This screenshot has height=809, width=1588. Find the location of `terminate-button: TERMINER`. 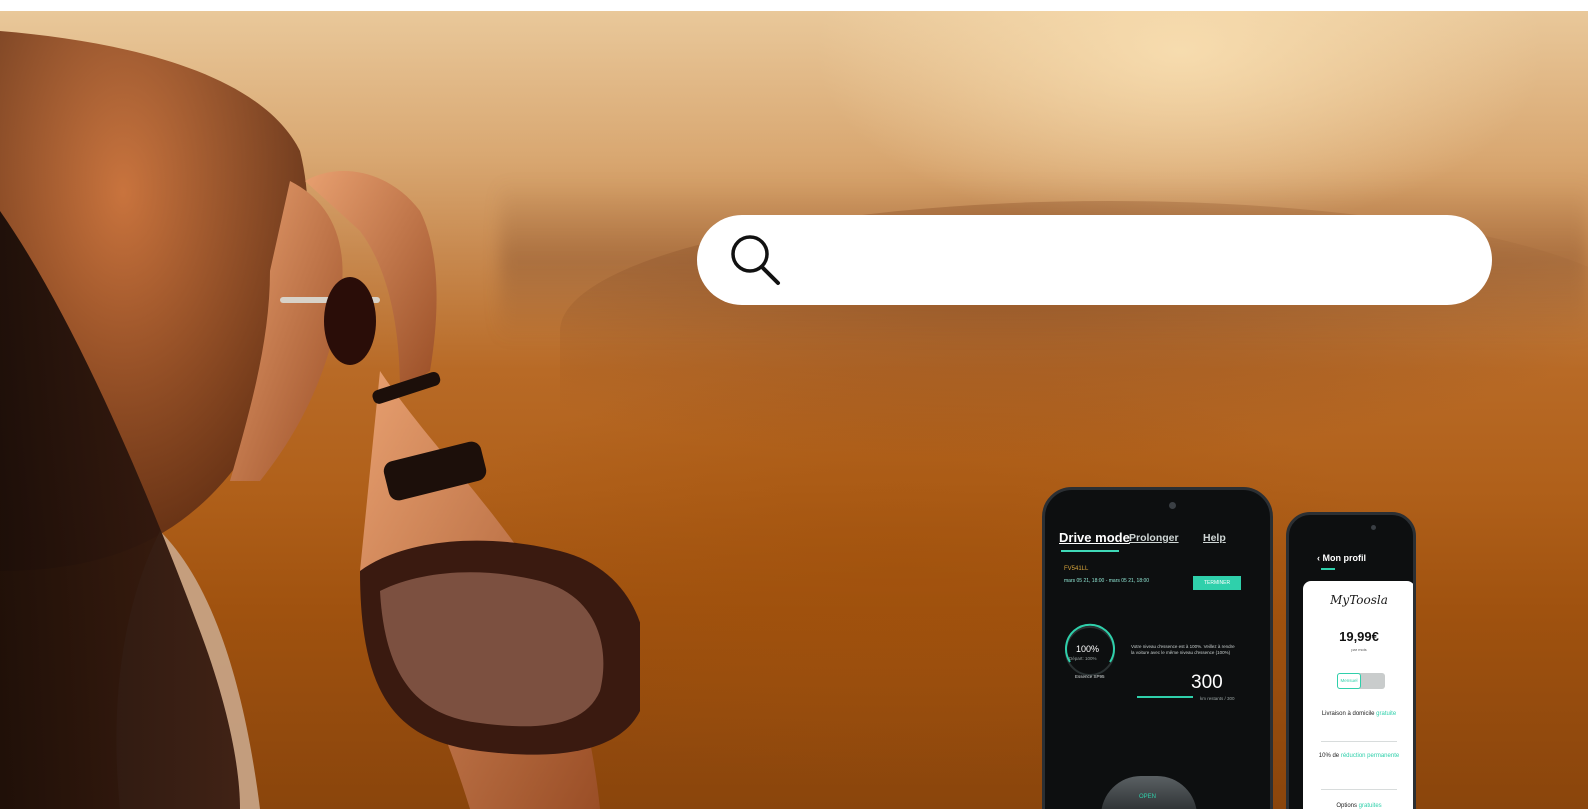

terminate-button: TERMINER is located at coordinates (1217, 583).